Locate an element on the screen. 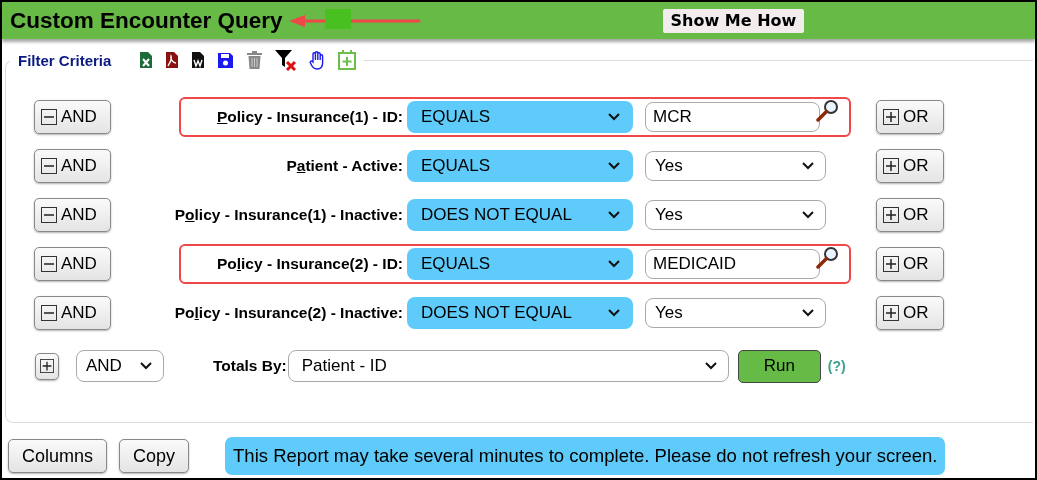 The width and height of the screenshot is (1037, 480). clear-filter-icon is located at coordinates (286, 60).